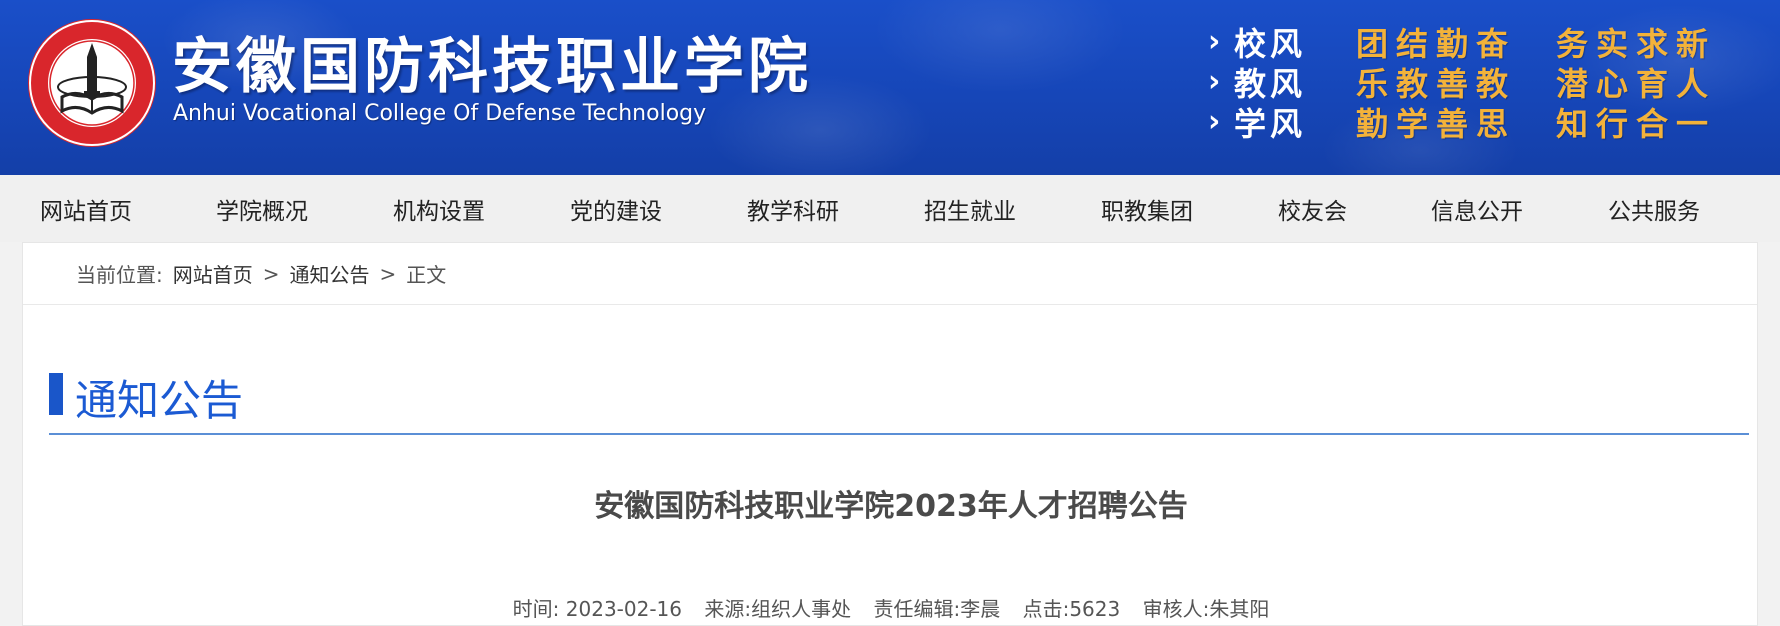 This screenshot has width=1780, height=626. Describe the element at coordinates (92, 83) in the screenshot. I see `college-logo-icon` at that location.